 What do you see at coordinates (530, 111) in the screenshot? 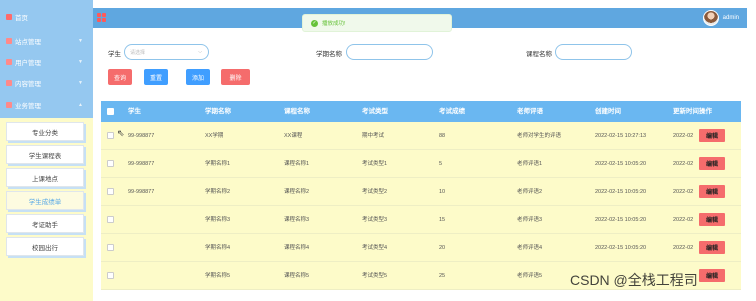
I see `col-comment: 老师评语` at bounding box center [530, 111].